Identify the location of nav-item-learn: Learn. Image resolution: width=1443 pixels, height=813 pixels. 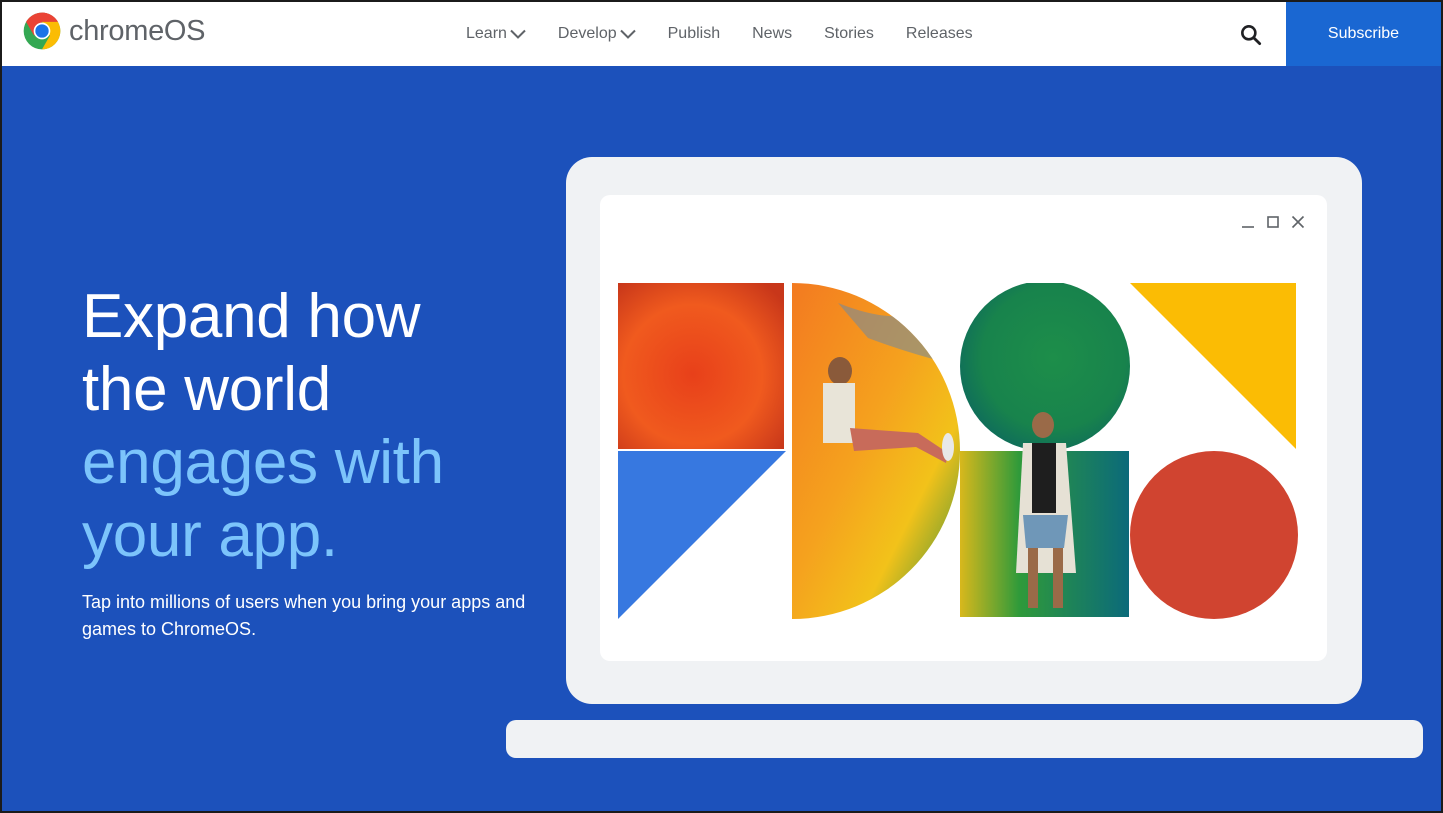
(496, 34).